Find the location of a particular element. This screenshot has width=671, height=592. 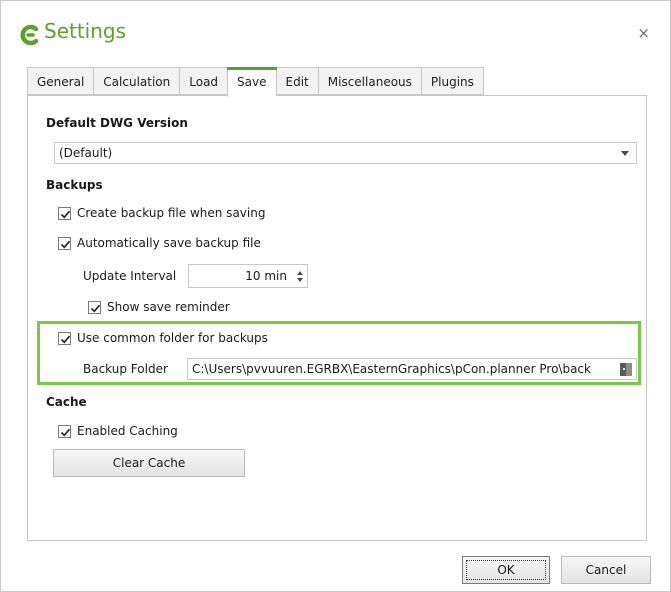

chevron-down-icon is located at coordinates (625, 153).